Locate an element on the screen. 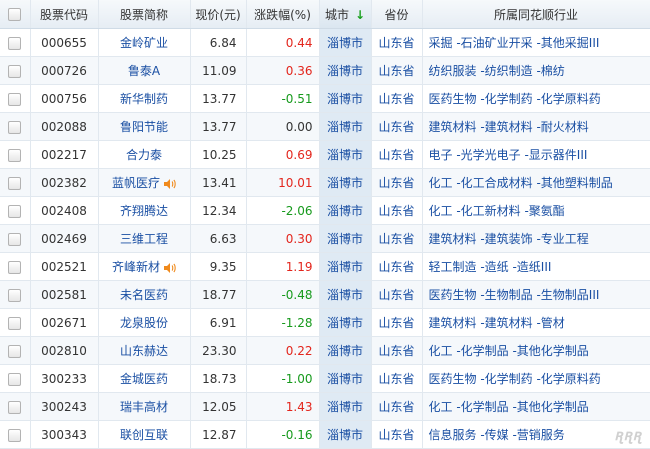 The height and width of the screenshot is (449, 650). header-city: 城市 ↓ is located at coordinates (345, 14).